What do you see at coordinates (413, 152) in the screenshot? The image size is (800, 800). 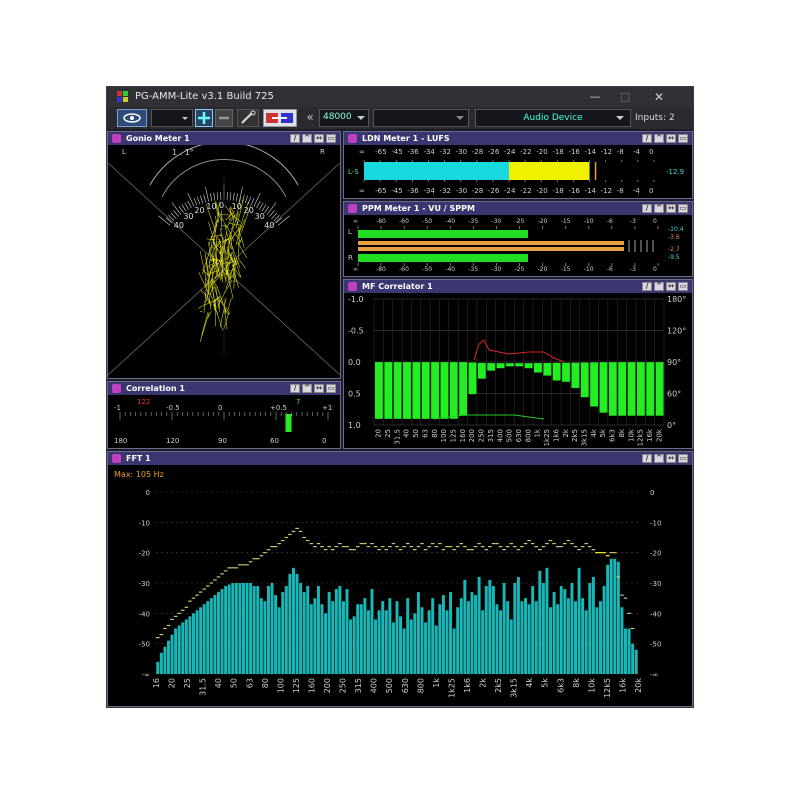 I see `ldn-top-tick: -36` at bounding box center [413, 152].